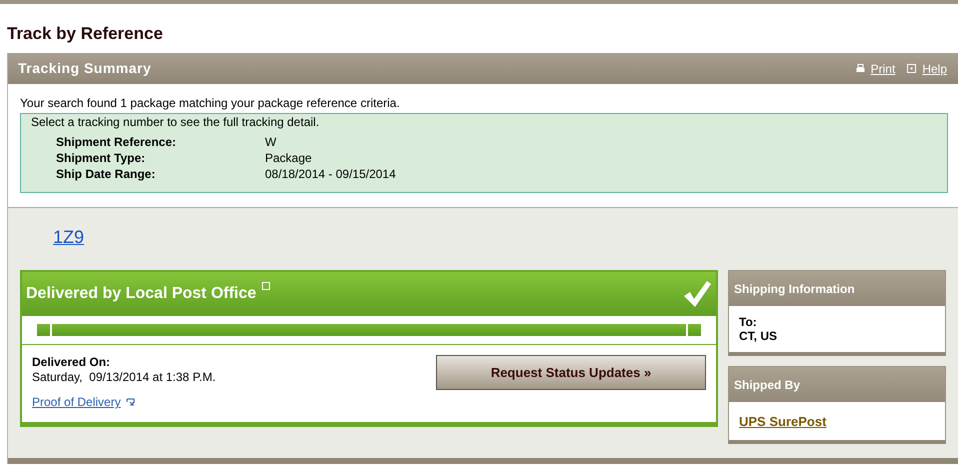 This screenshot has width=958, height=473. What do you see at coordinates (85, 68) in the screenshot?
I see `panel-title: Tracking Summary` at bounding box center [85, 68].